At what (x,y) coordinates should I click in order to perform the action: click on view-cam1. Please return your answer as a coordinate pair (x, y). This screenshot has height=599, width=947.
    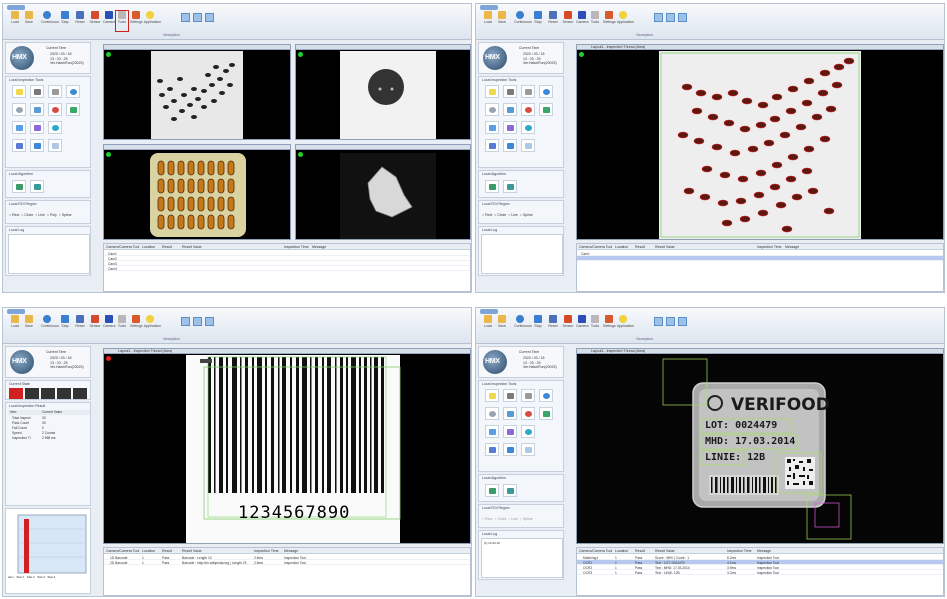
    Looking at the image, I should click on (197, 92).